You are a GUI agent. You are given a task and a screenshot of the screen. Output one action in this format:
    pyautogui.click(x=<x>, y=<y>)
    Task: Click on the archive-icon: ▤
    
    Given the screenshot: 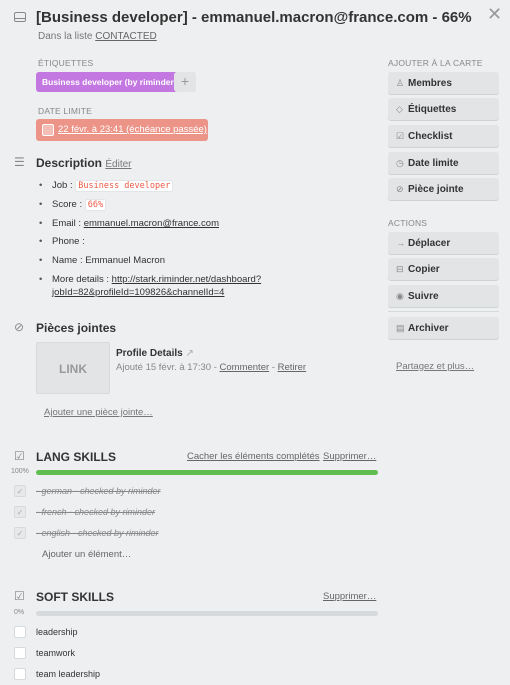 What is the action you would take?
    pyautogui.click(x=400, y=328)
    